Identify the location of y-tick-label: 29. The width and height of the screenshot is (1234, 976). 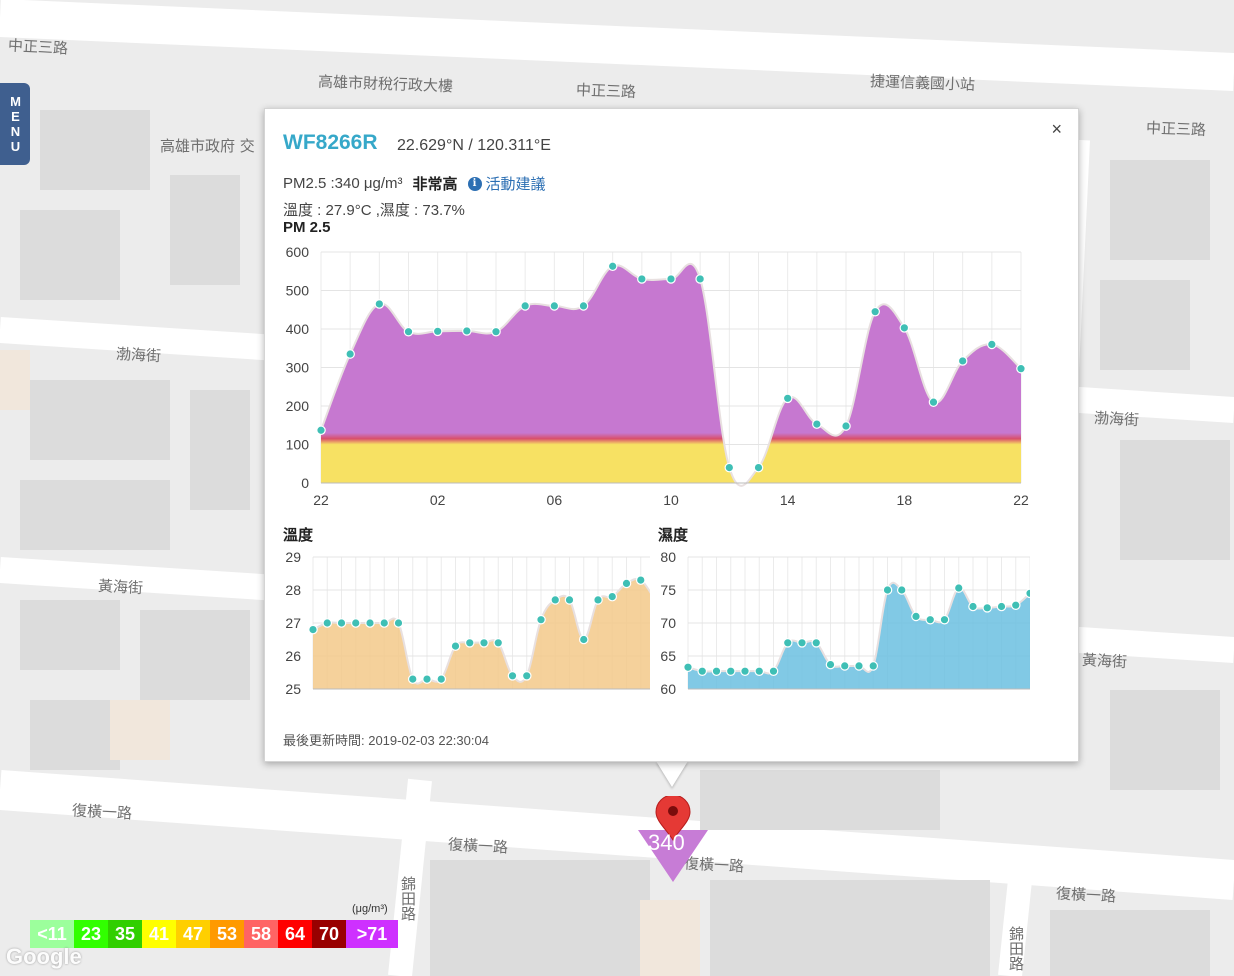
(293, 557).